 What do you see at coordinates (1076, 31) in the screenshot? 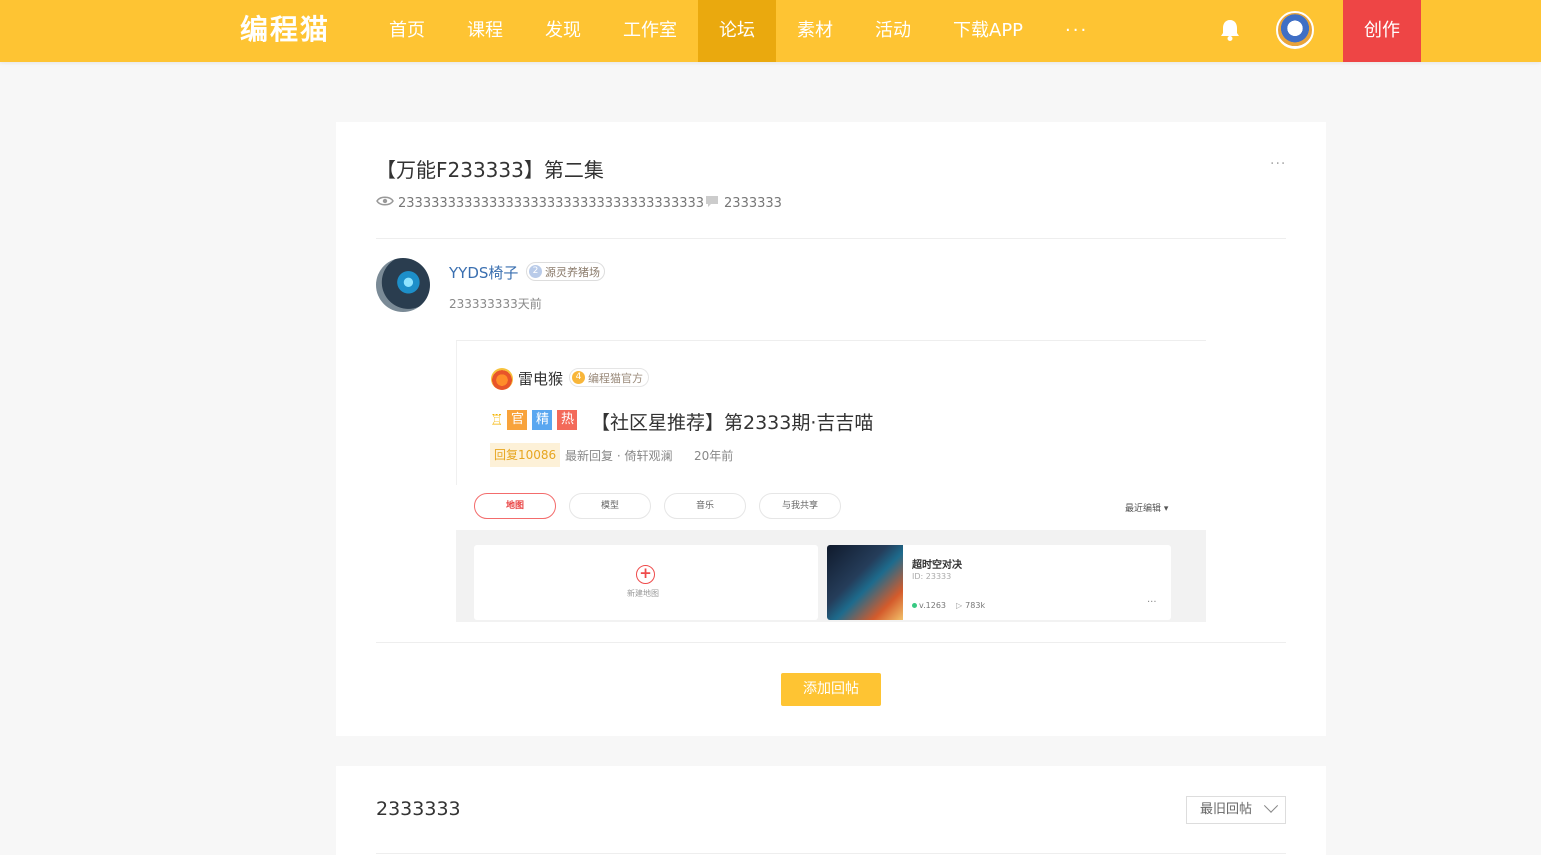
I see `nav-more-icon: ···` at bounding box center [1076, 31].